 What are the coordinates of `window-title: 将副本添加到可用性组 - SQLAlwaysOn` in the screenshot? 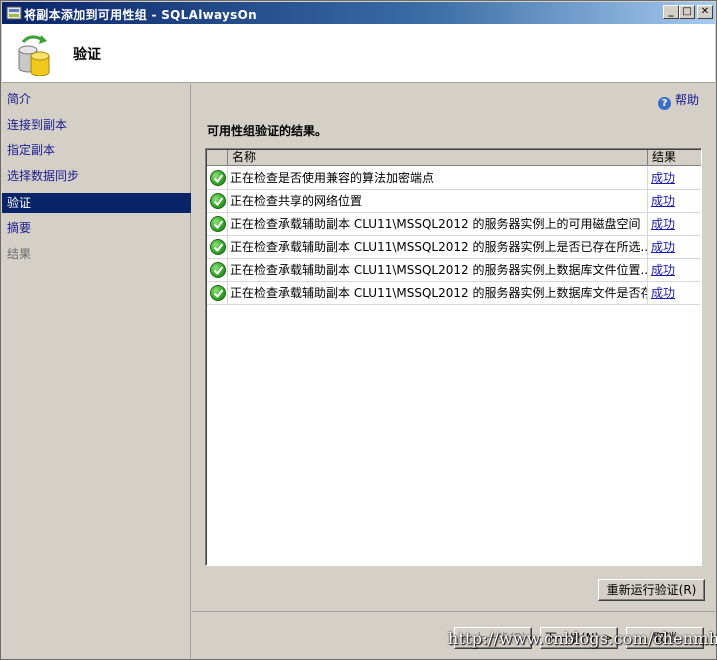 It's located at (140, 15).